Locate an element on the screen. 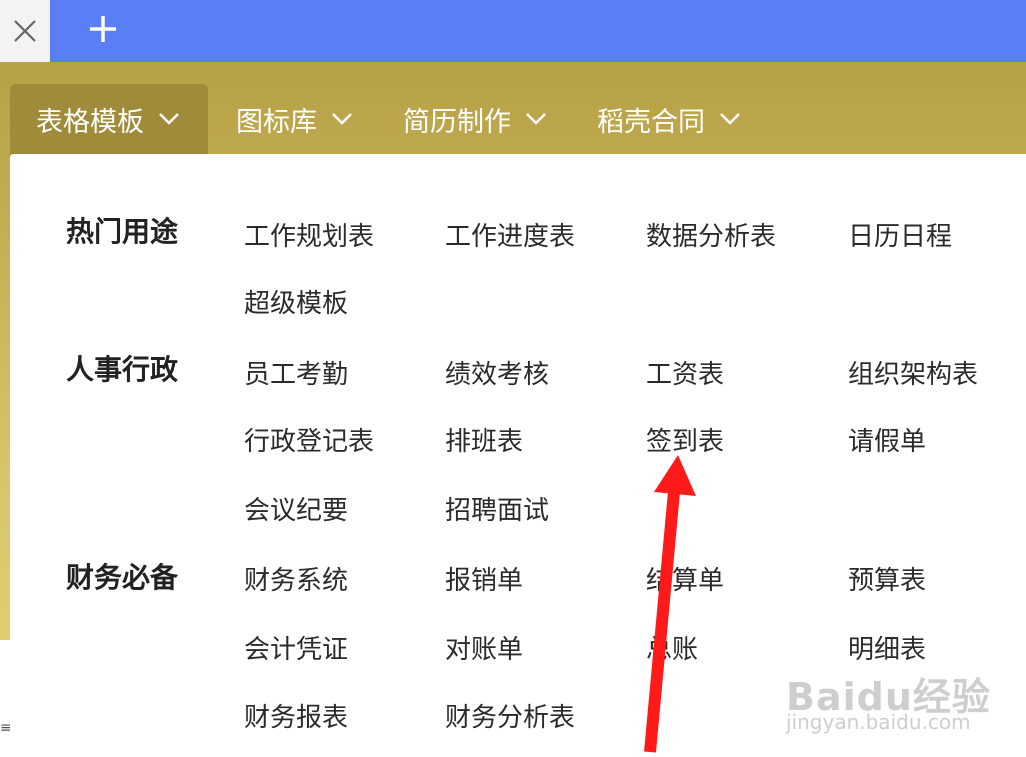 Image resolution: width=1026 pixels, height=757 pixels. menu-link: 明细表 is located at coordinates (887, 647).